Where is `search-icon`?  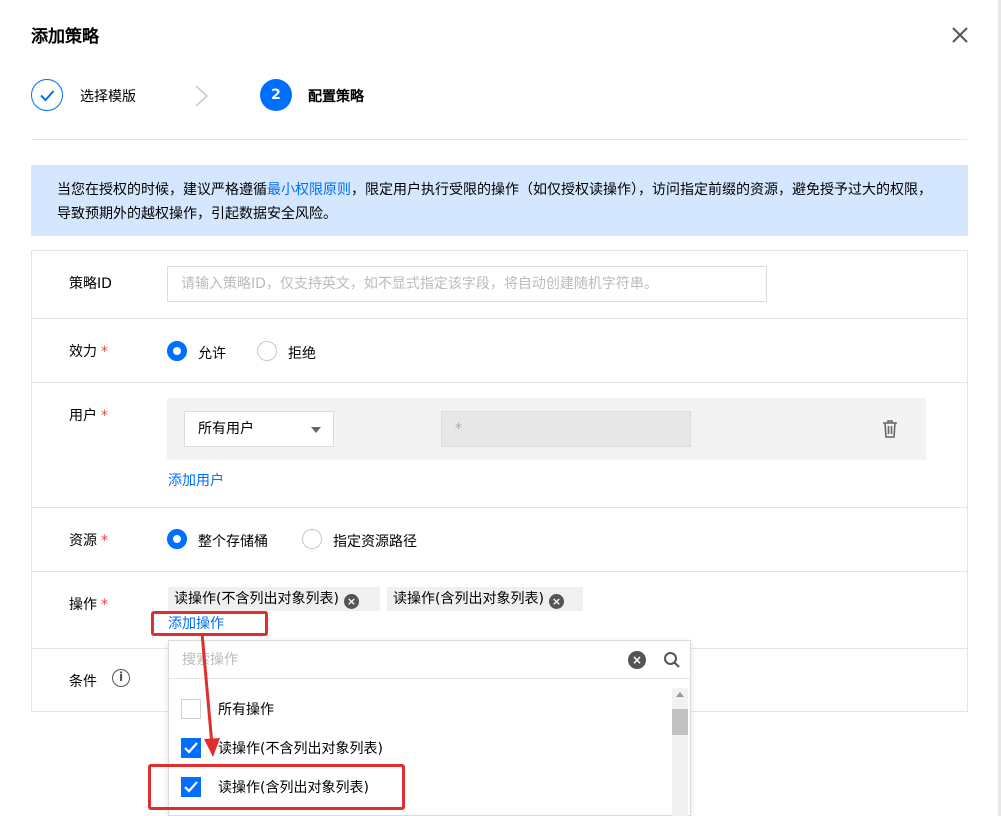
search-icon is located at coordinates (672, 660).